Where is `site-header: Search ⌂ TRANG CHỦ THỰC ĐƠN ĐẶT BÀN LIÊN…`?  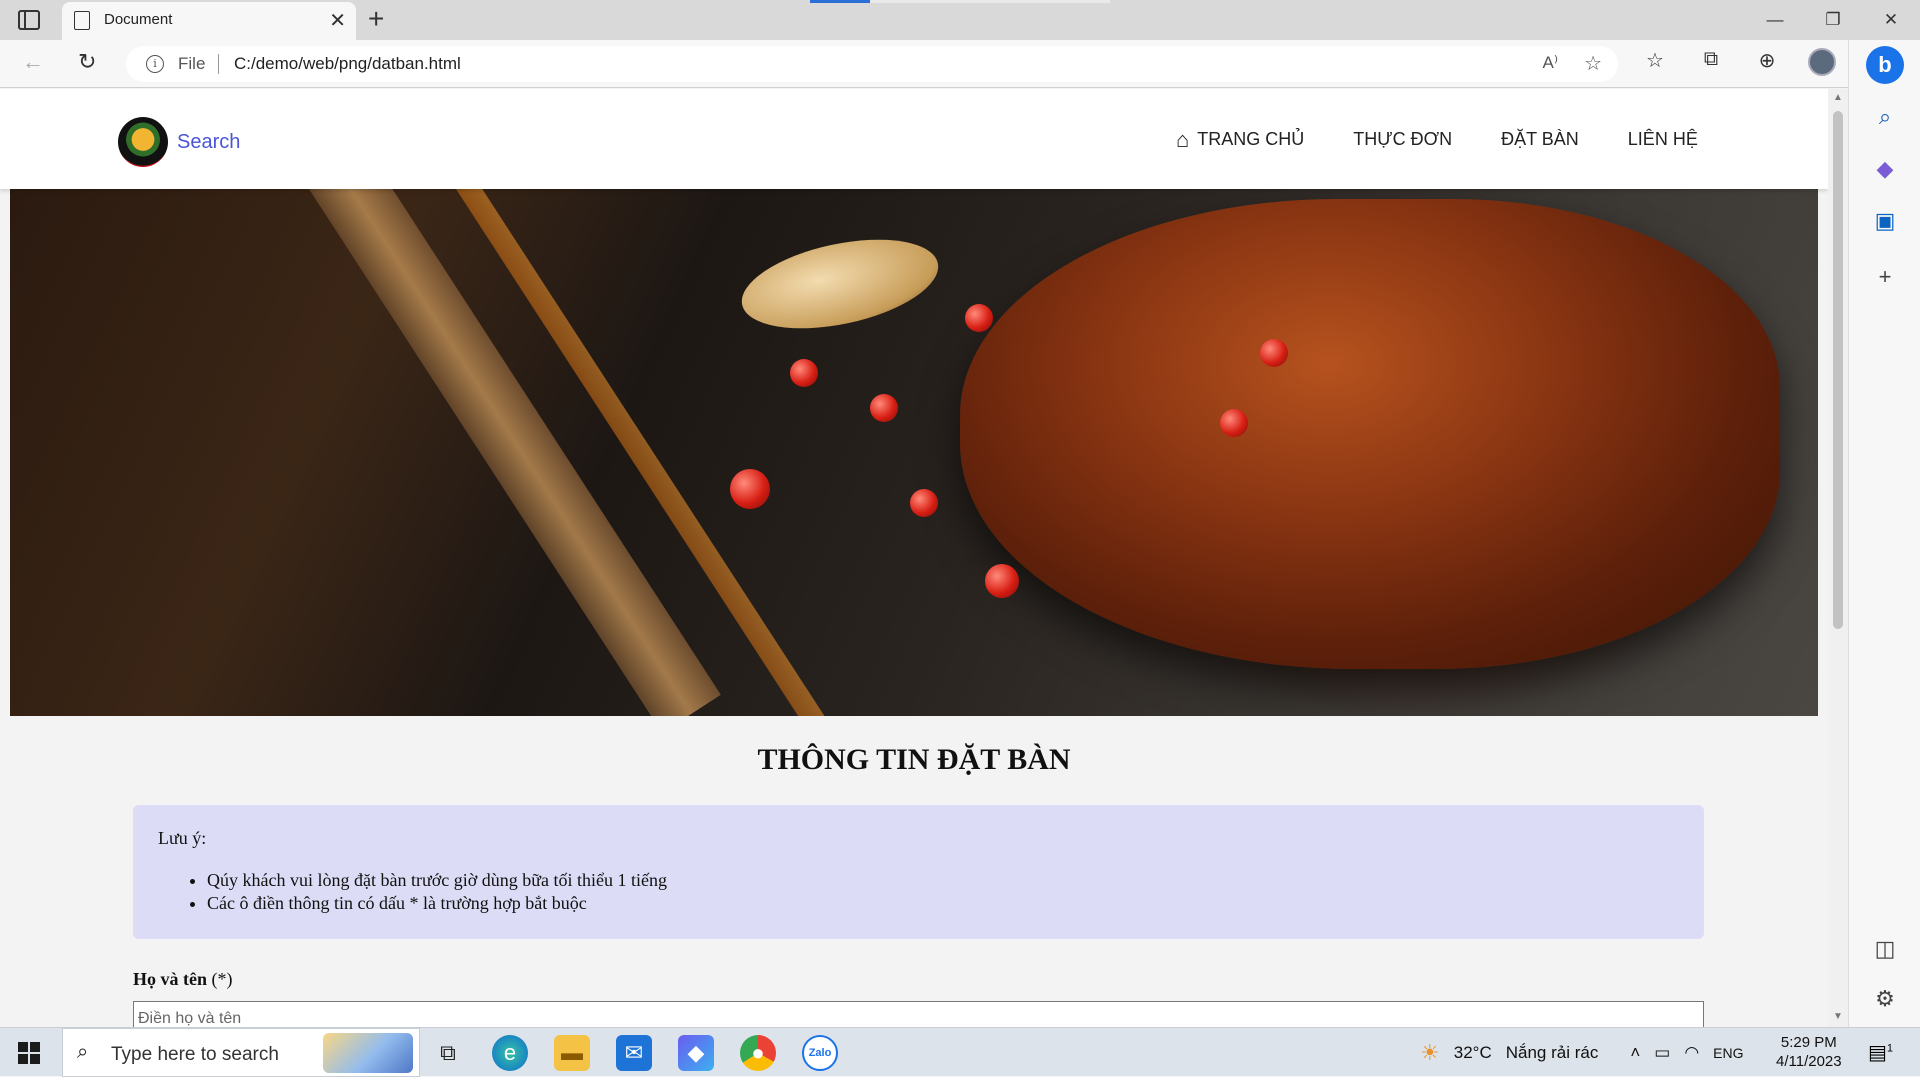
site-header: Search ⌂ TRANG CHỦ THỰC ĐƠN ĐẶT BÀN LIÊN… is located at coordinates (914, 139).